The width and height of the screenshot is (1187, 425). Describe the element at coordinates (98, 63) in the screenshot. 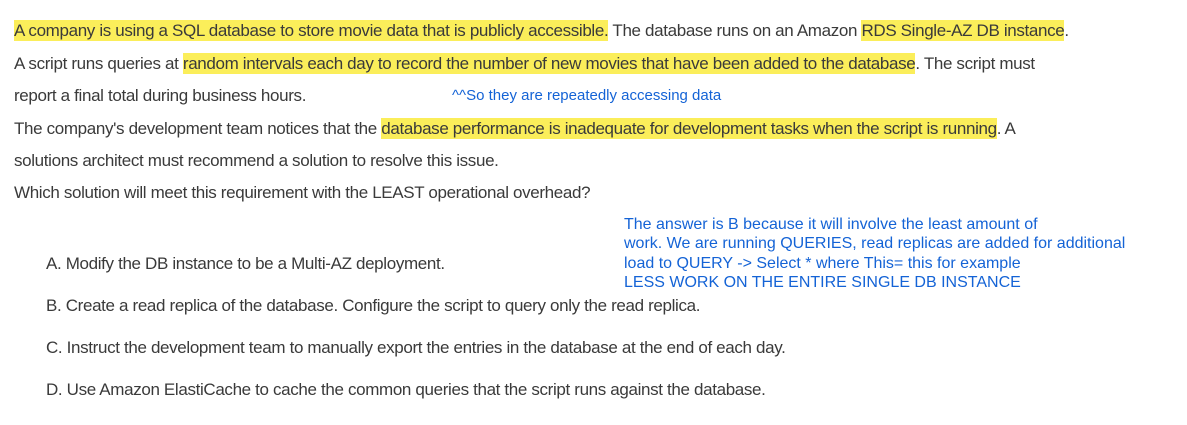

I see `text-span: A script runs queries at` at that location.